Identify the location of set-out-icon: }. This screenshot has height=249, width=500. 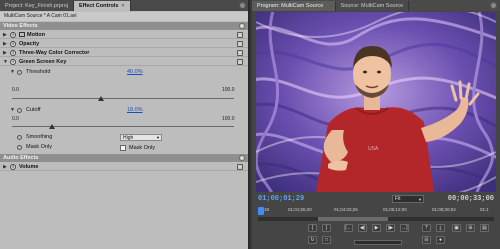
(326, 228).